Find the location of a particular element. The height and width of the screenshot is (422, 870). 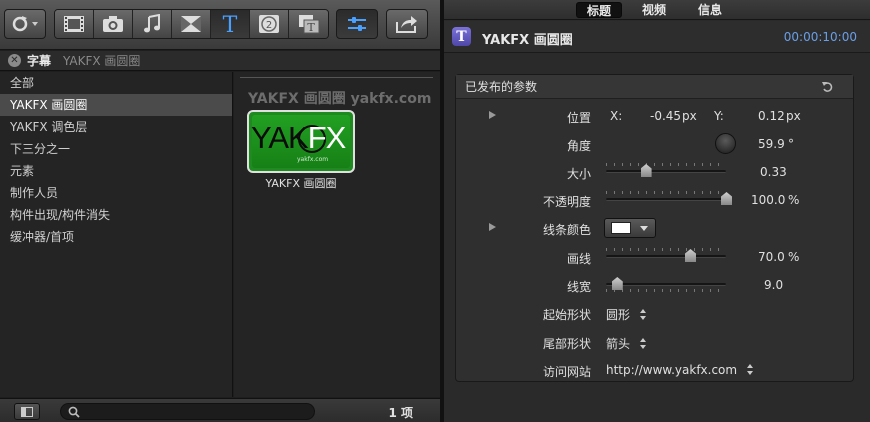

group-title: YAKFX 画圆圈 yakfx.com is located at coordinates (340, 99).